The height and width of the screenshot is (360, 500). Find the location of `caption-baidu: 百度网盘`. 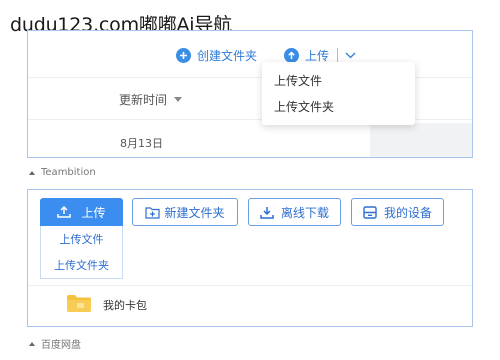

caption-baidu: 百度网盘 is located at coordinates (55, 343).